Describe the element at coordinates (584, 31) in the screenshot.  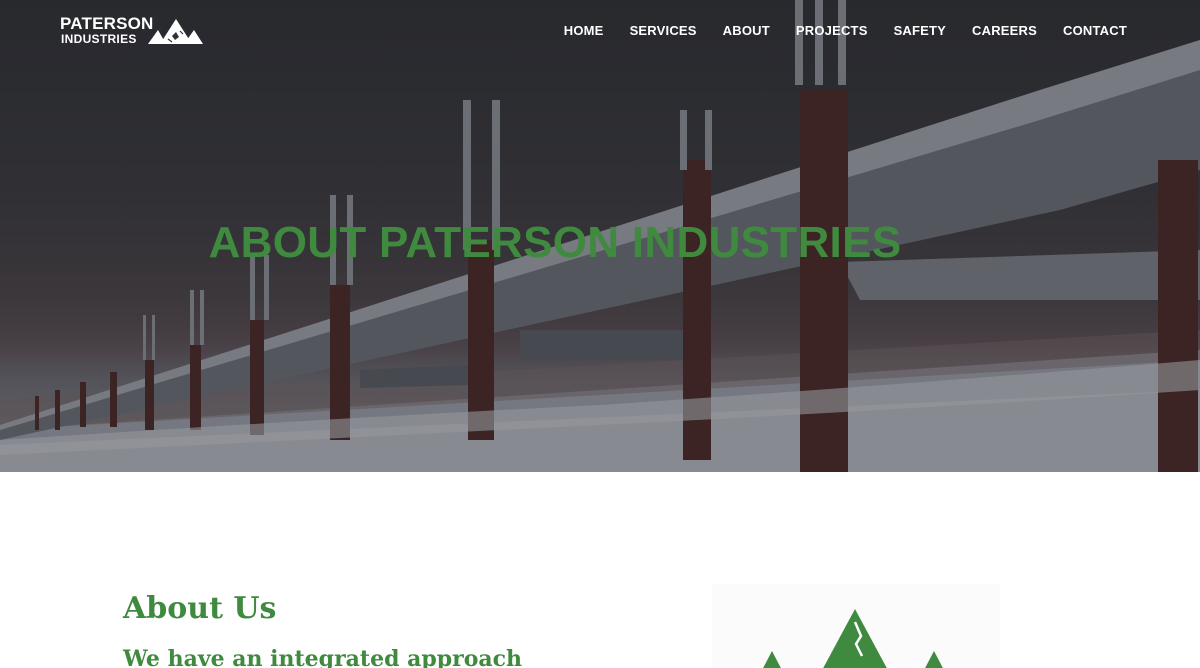
I see `nav-home: HOME` at that location.